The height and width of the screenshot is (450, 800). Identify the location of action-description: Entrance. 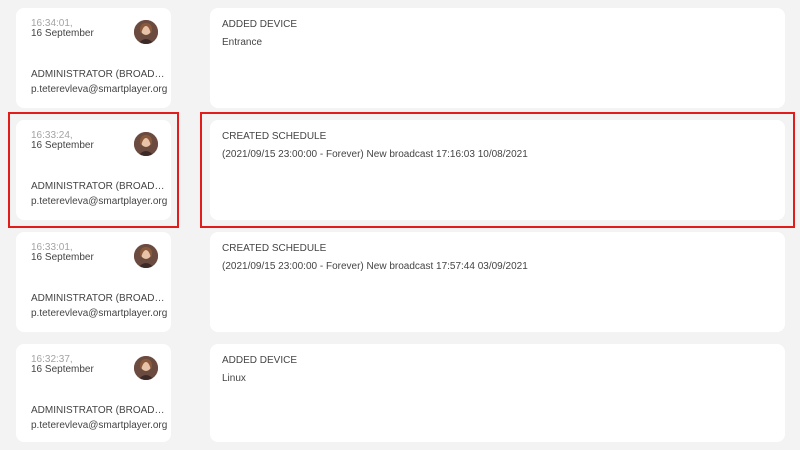
(242, 42).